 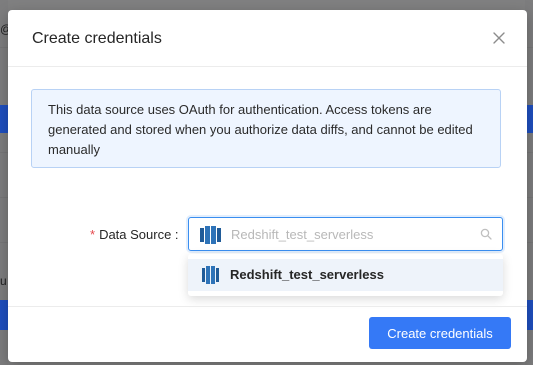 I want to click on close-icon, so click(x=499, y=38).